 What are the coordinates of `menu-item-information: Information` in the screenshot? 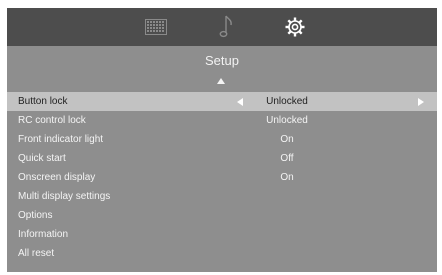 It's located at (222, 234).